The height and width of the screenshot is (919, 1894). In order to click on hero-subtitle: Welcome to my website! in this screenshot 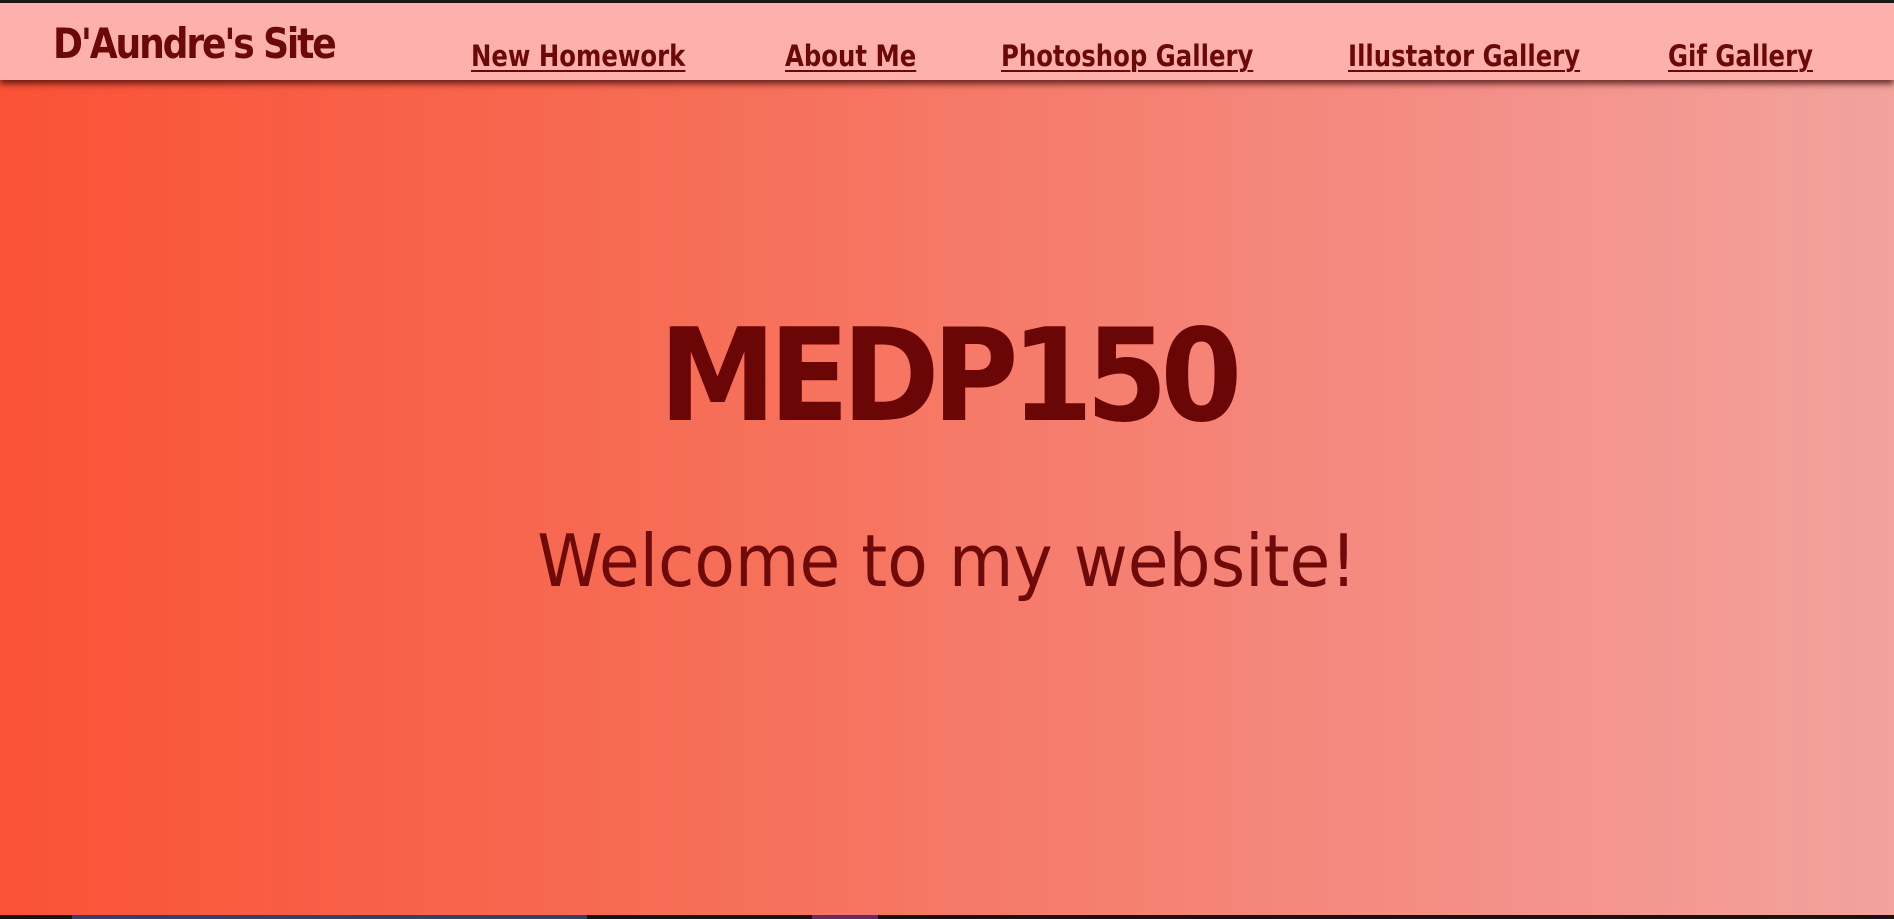, I will do `click(947, 561)`.